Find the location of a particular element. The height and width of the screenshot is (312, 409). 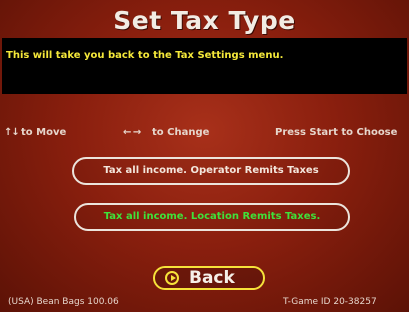

option-location-remits: Tax all income. Location Remits Taxes. is located at coordinates (212, 217).